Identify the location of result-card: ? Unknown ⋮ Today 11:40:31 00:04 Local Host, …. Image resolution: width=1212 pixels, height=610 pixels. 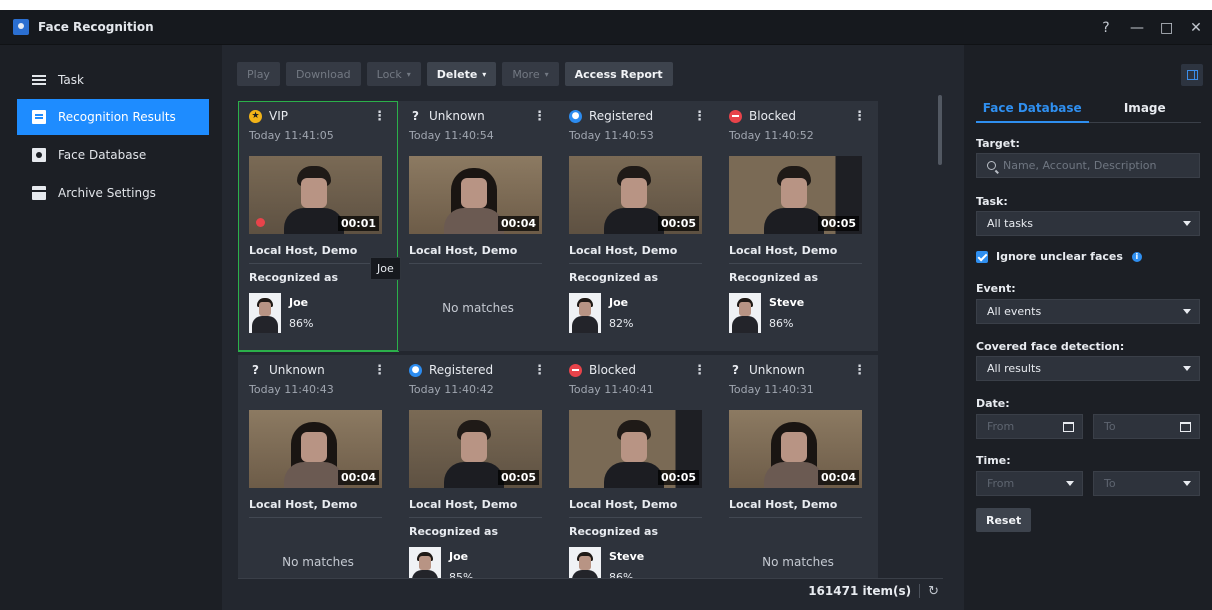
(798, 466).